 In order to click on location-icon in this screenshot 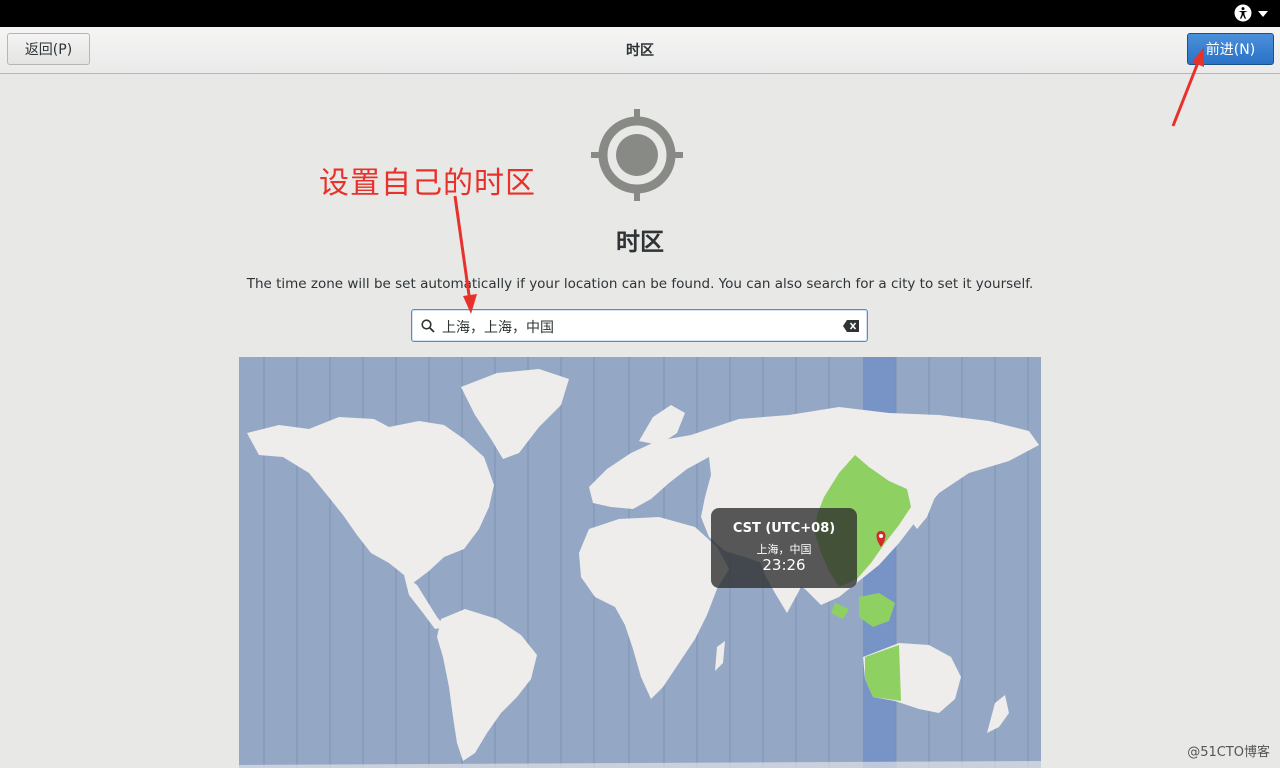, I will do `click(637, 155)`.